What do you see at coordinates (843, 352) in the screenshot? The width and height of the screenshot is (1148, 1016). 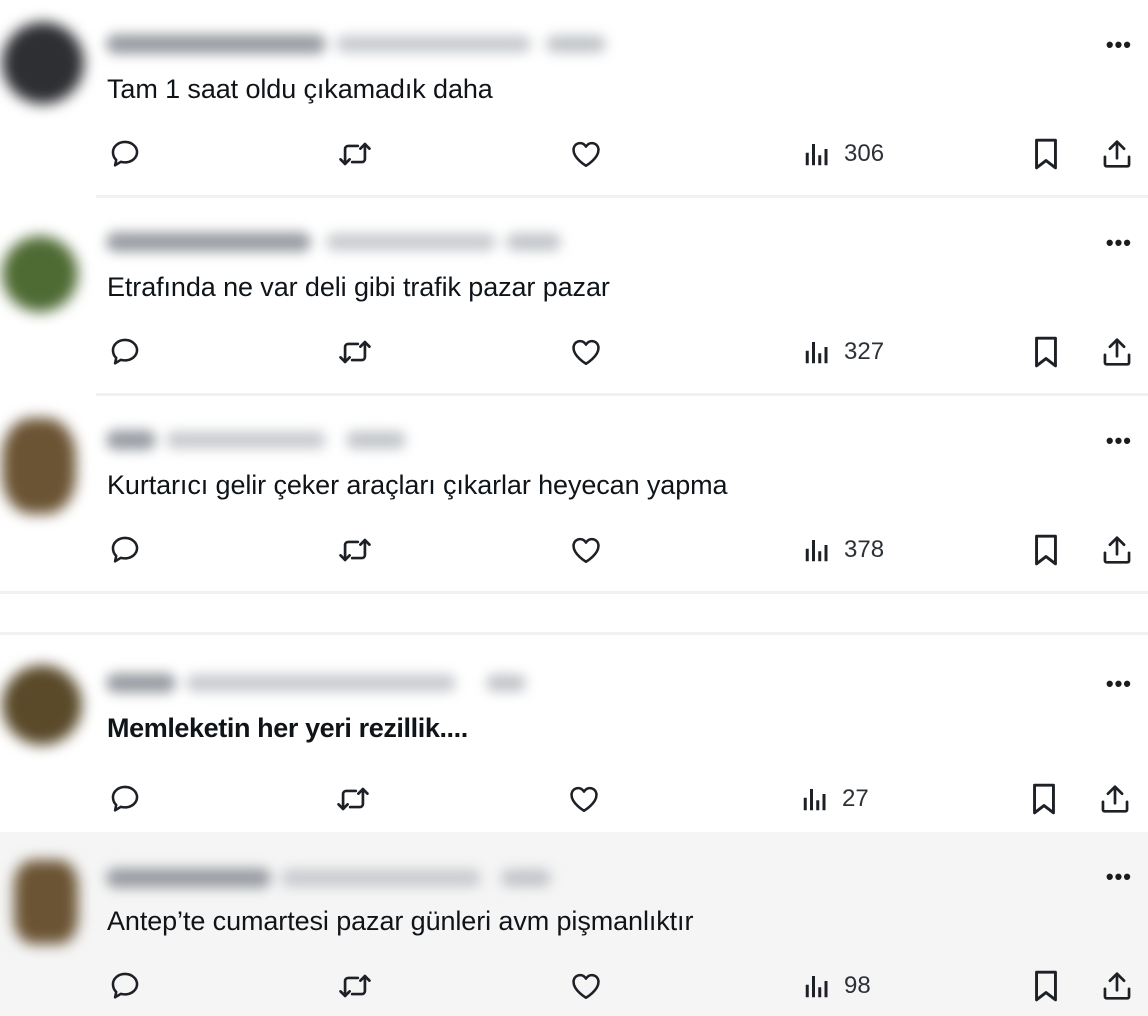 I see `views-button: 327` at bounding box center [843, 352].